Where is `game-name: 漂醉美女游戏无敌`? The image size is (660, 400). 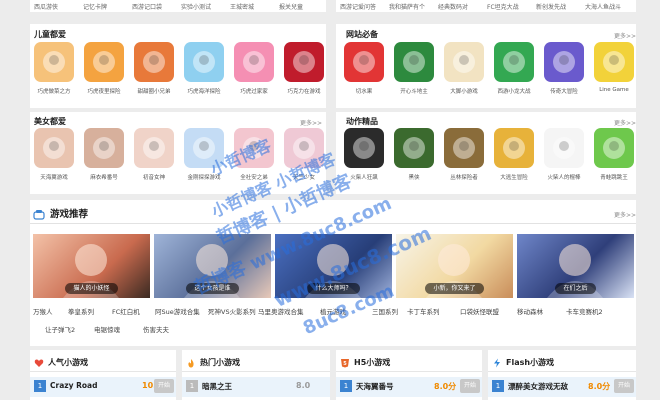
game-name: 漂醉美女游戏无敌 is located at coordinates (538, 386).